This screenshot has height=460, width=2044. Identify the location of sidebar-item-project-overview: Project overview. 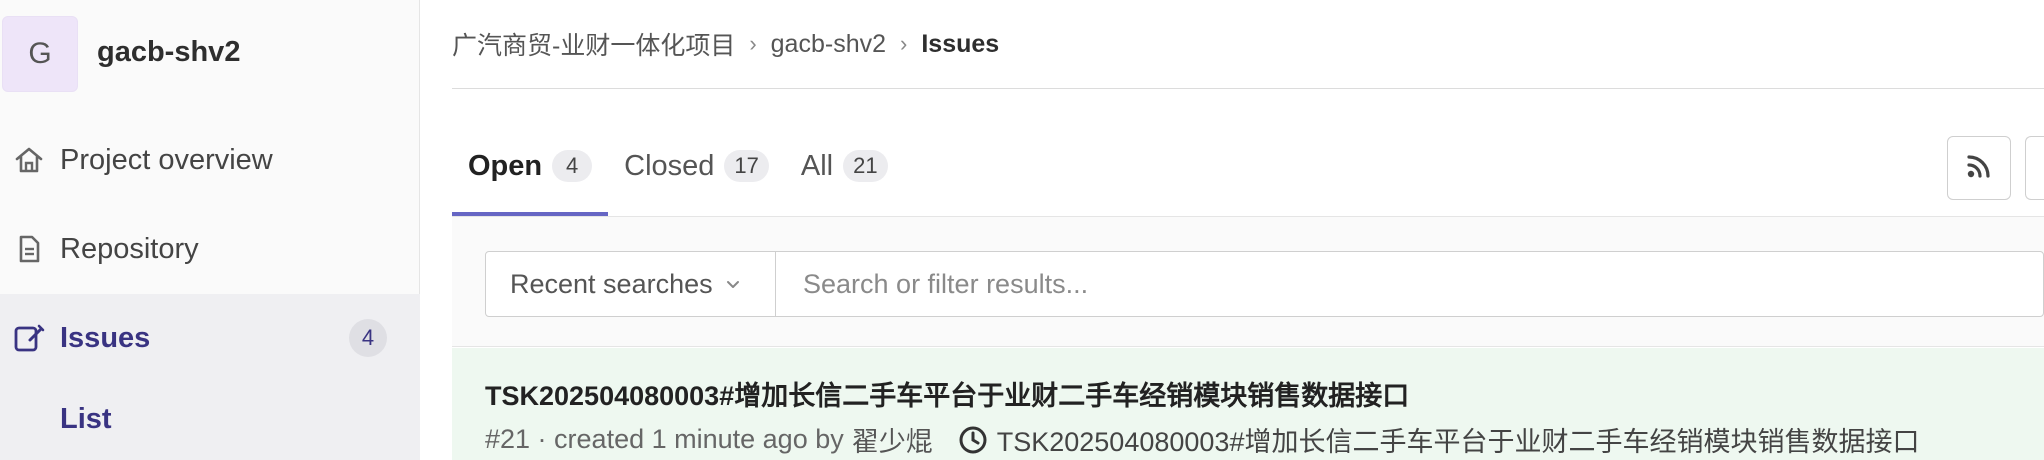
(210, 160).